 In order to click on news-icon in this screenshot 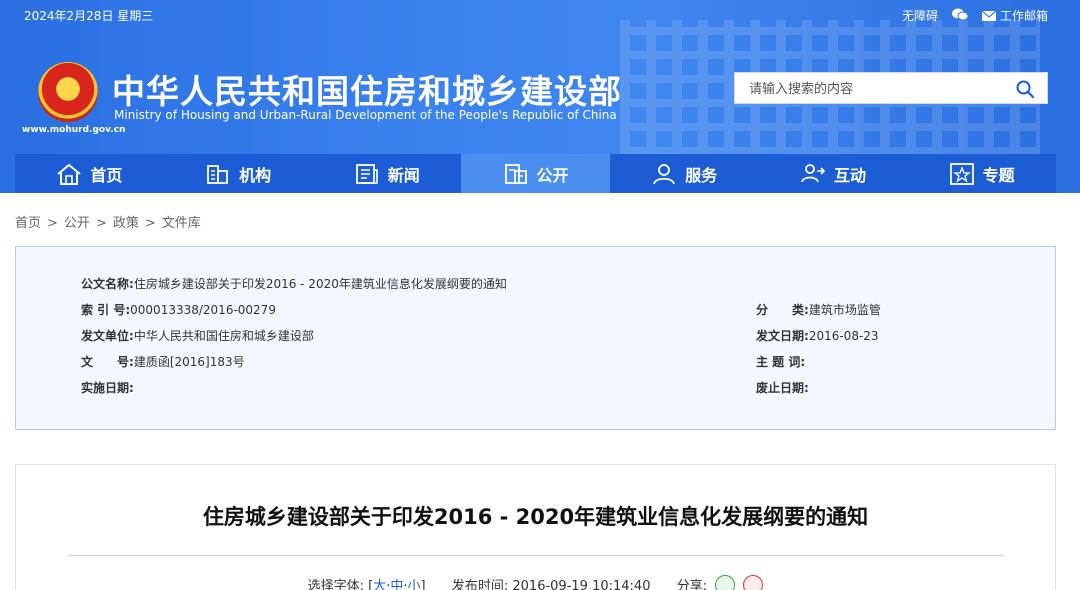, I will do `click(366, 173)`.